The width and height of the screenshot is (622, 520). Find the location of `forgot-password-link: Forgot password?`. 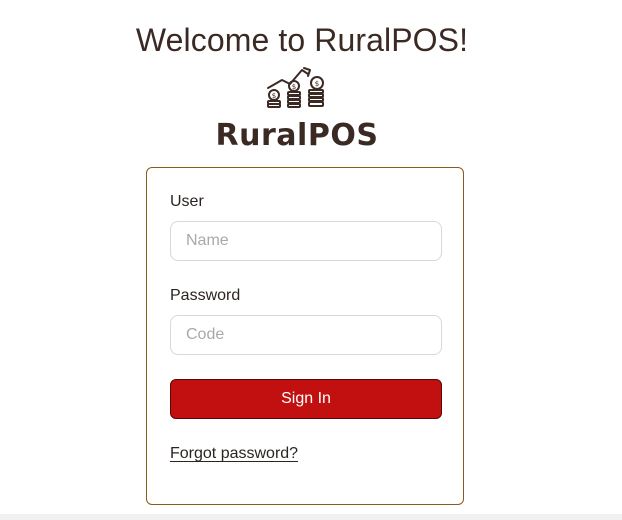

forgot-password-link: Forgot password? is located at coordinates (234, 454).